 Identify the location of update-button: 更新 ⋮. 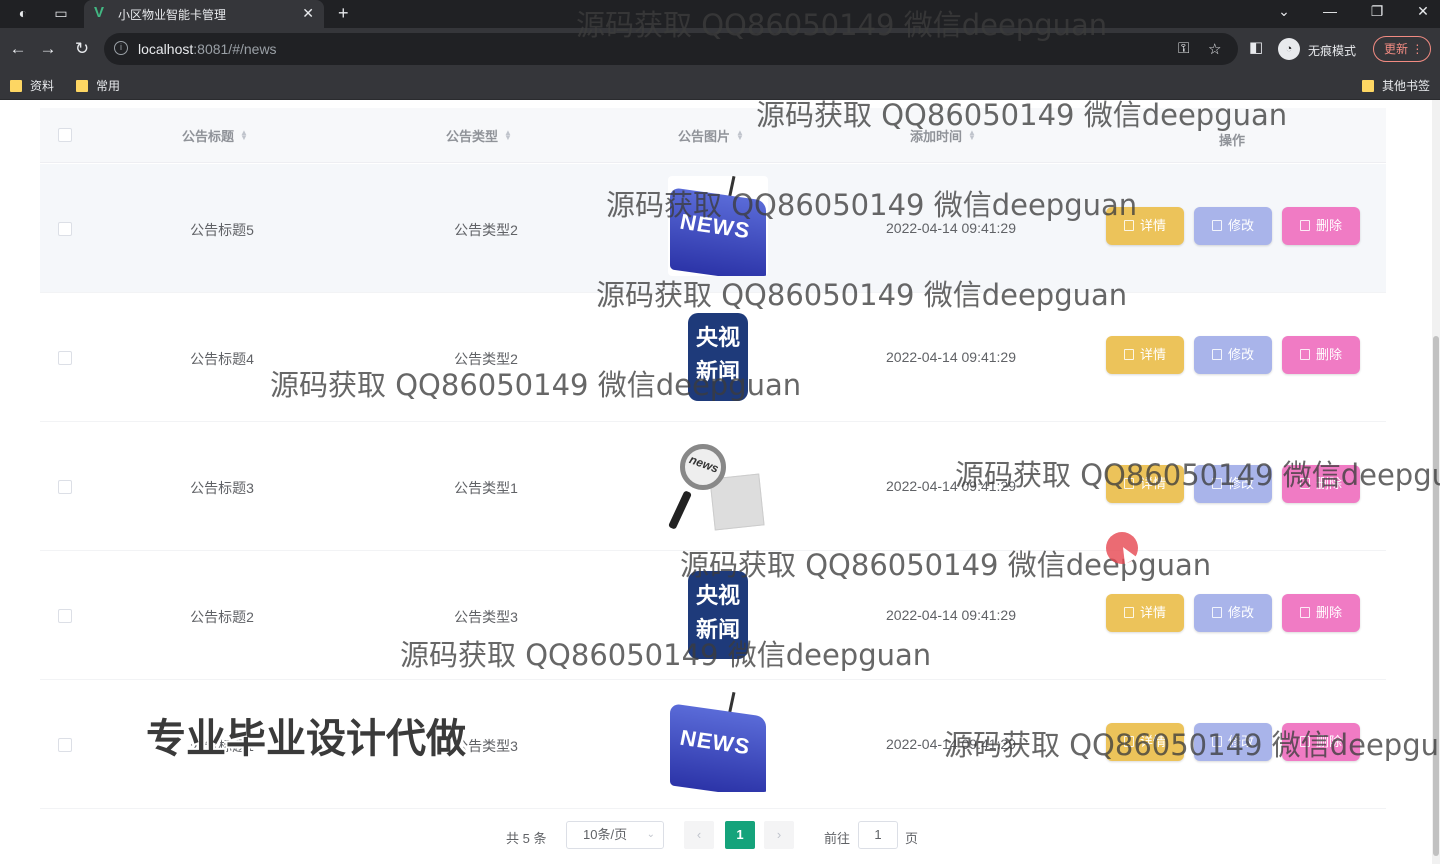
(1402, 49).